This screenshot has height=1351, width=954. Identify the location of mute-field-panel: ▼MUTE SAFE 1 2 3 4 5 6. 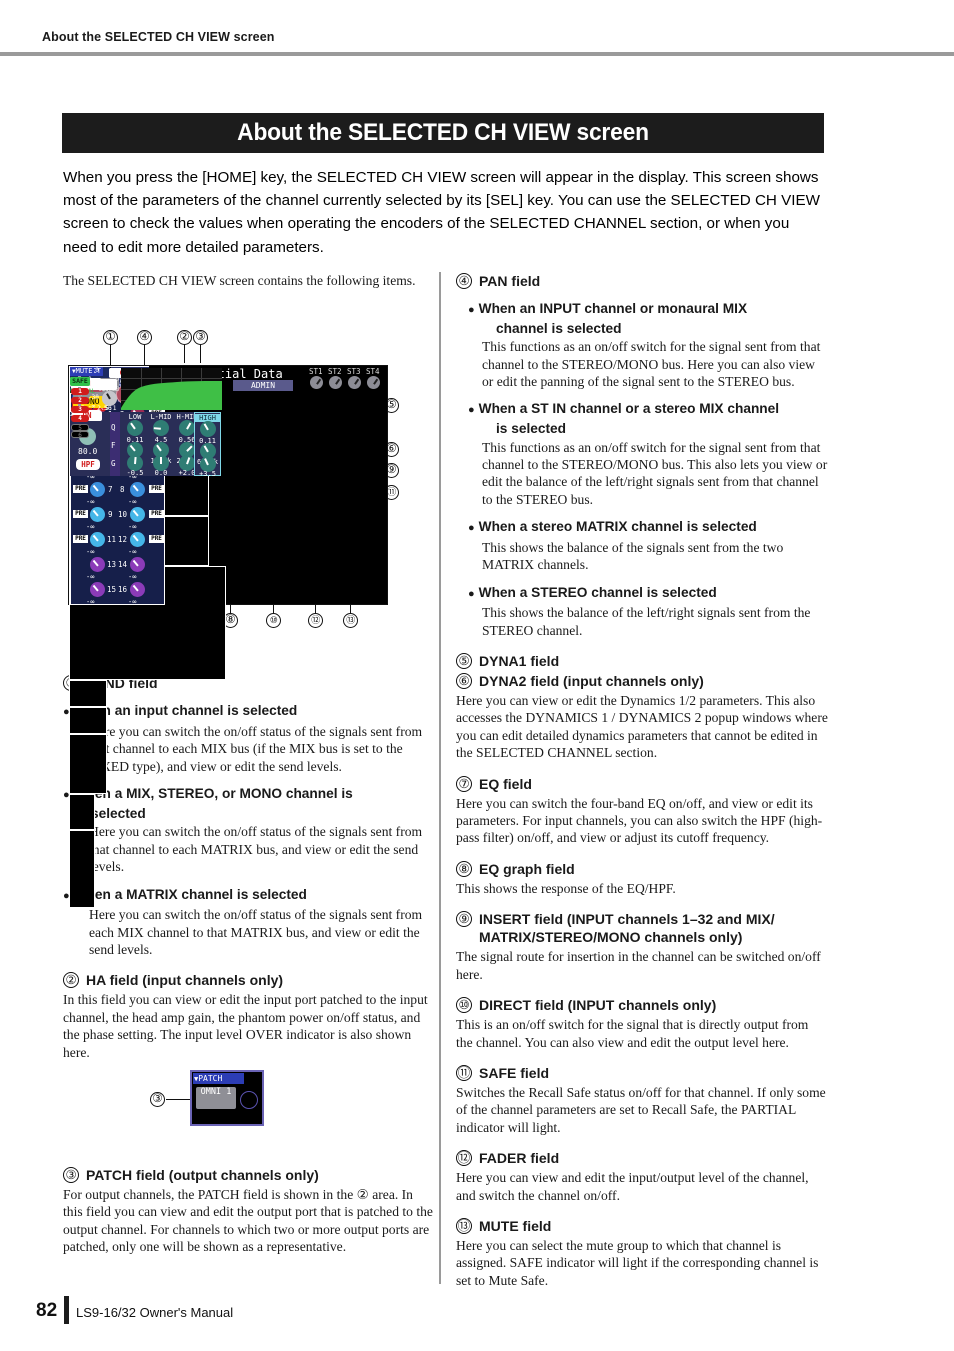
(82, 637).